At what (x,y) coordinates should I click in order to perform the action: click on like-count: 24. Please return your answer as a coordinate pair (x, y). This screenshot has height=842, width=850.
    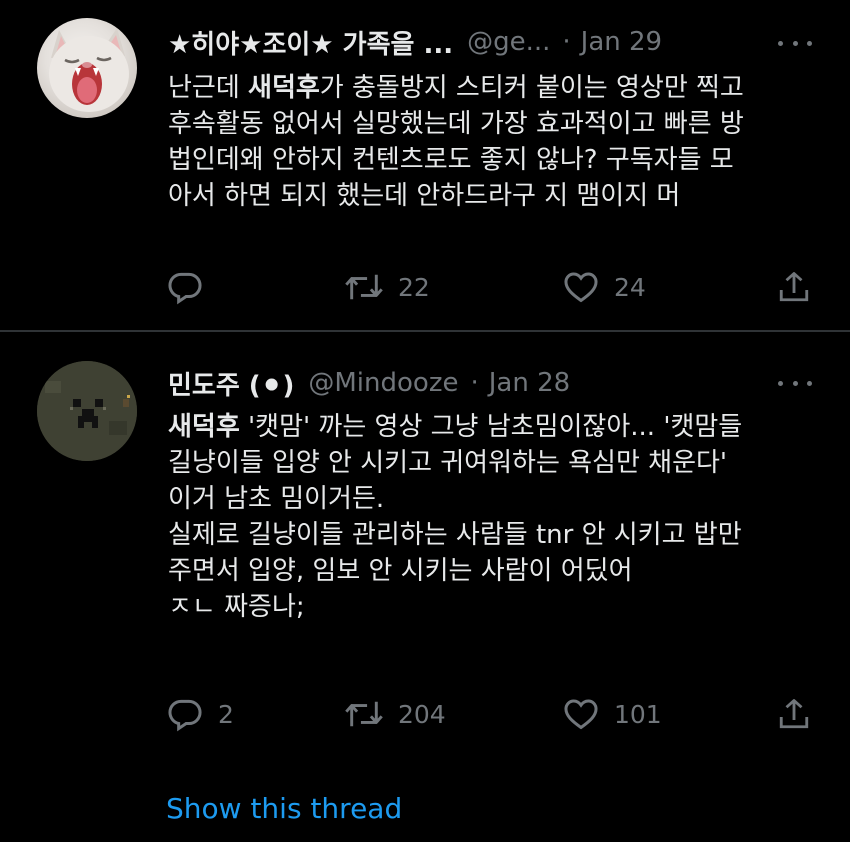
    Looking at the image, I should click on (630, 287).